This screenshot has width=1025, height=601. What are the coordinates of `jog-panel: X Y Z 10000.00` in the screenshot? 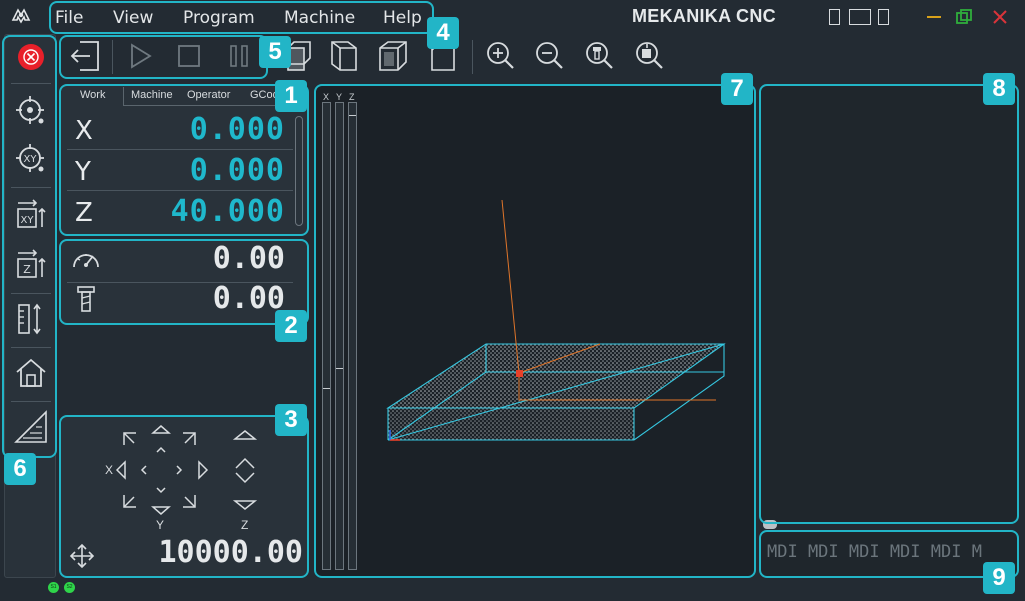 It's located at (184, 496).